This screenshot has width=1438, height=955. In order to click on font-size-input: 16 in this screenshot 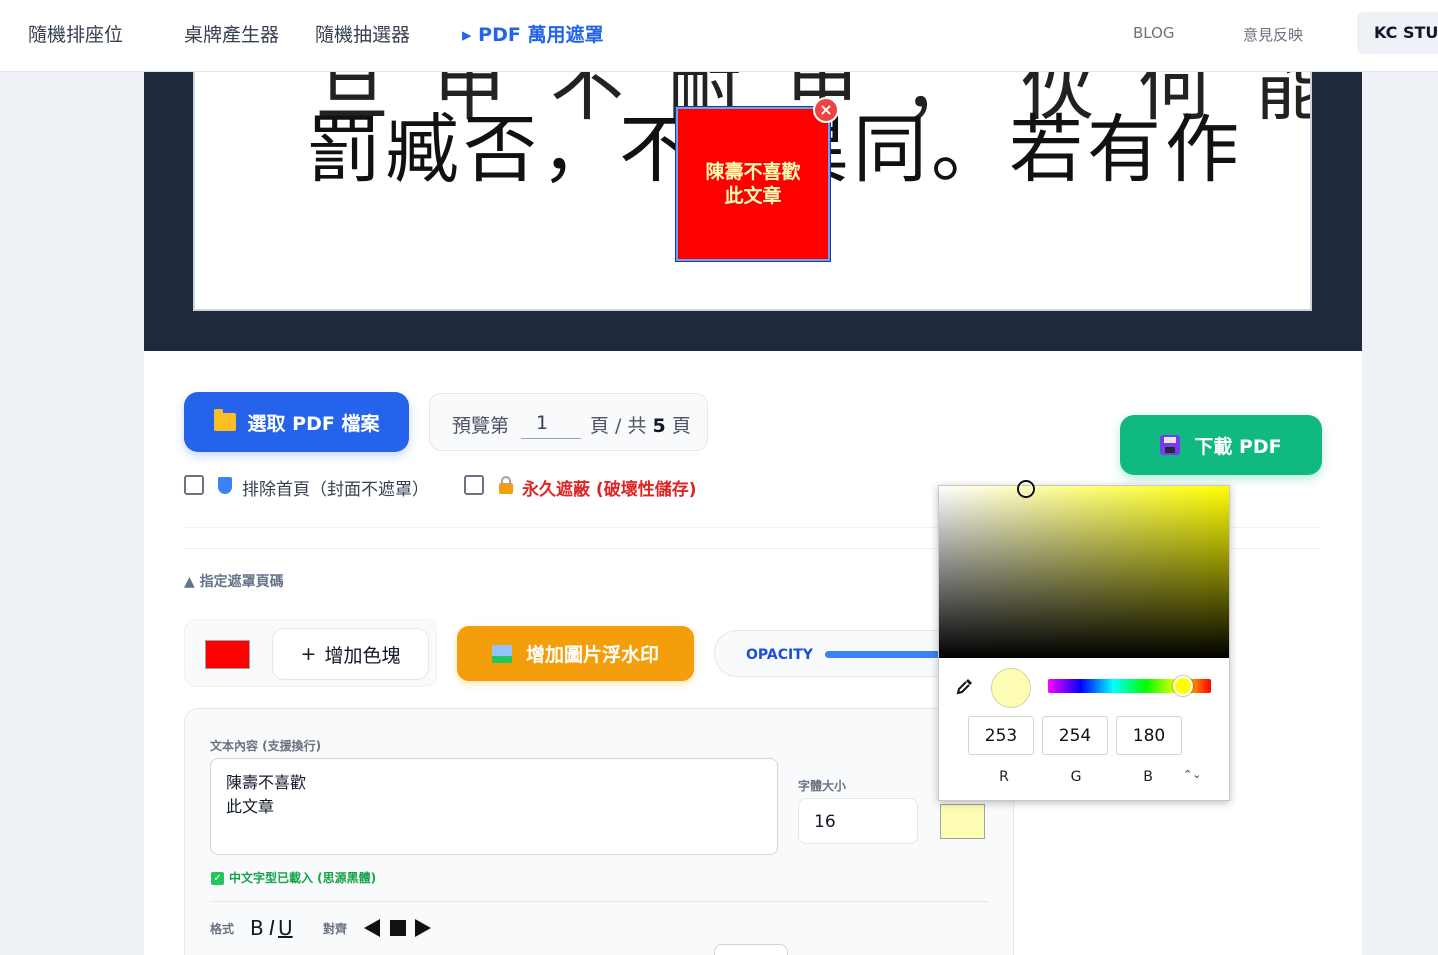, I will do `click(858, 821)`.